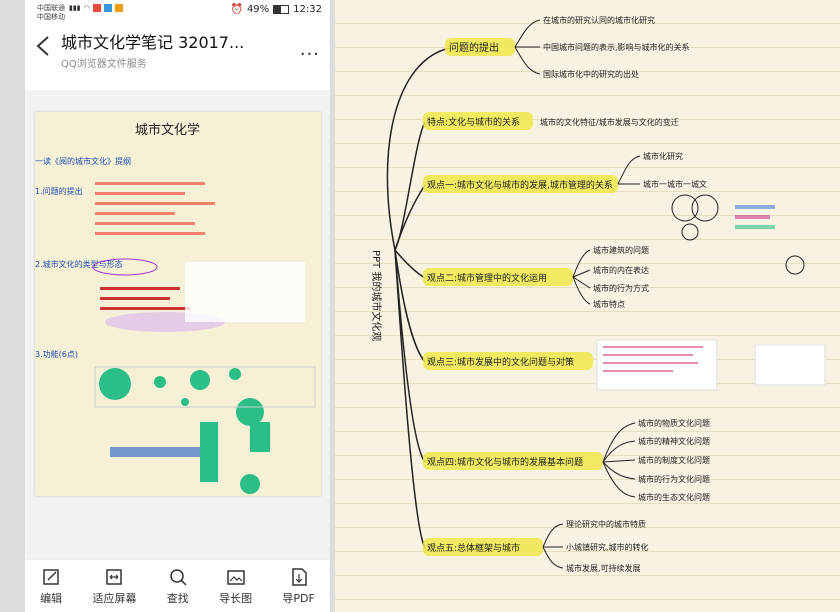 This screenshot has width=840, height=612. I want to click on bottom-toolbar: 编辑 适应屏幕 查找 导长图 导PDF, so click(177, 585).